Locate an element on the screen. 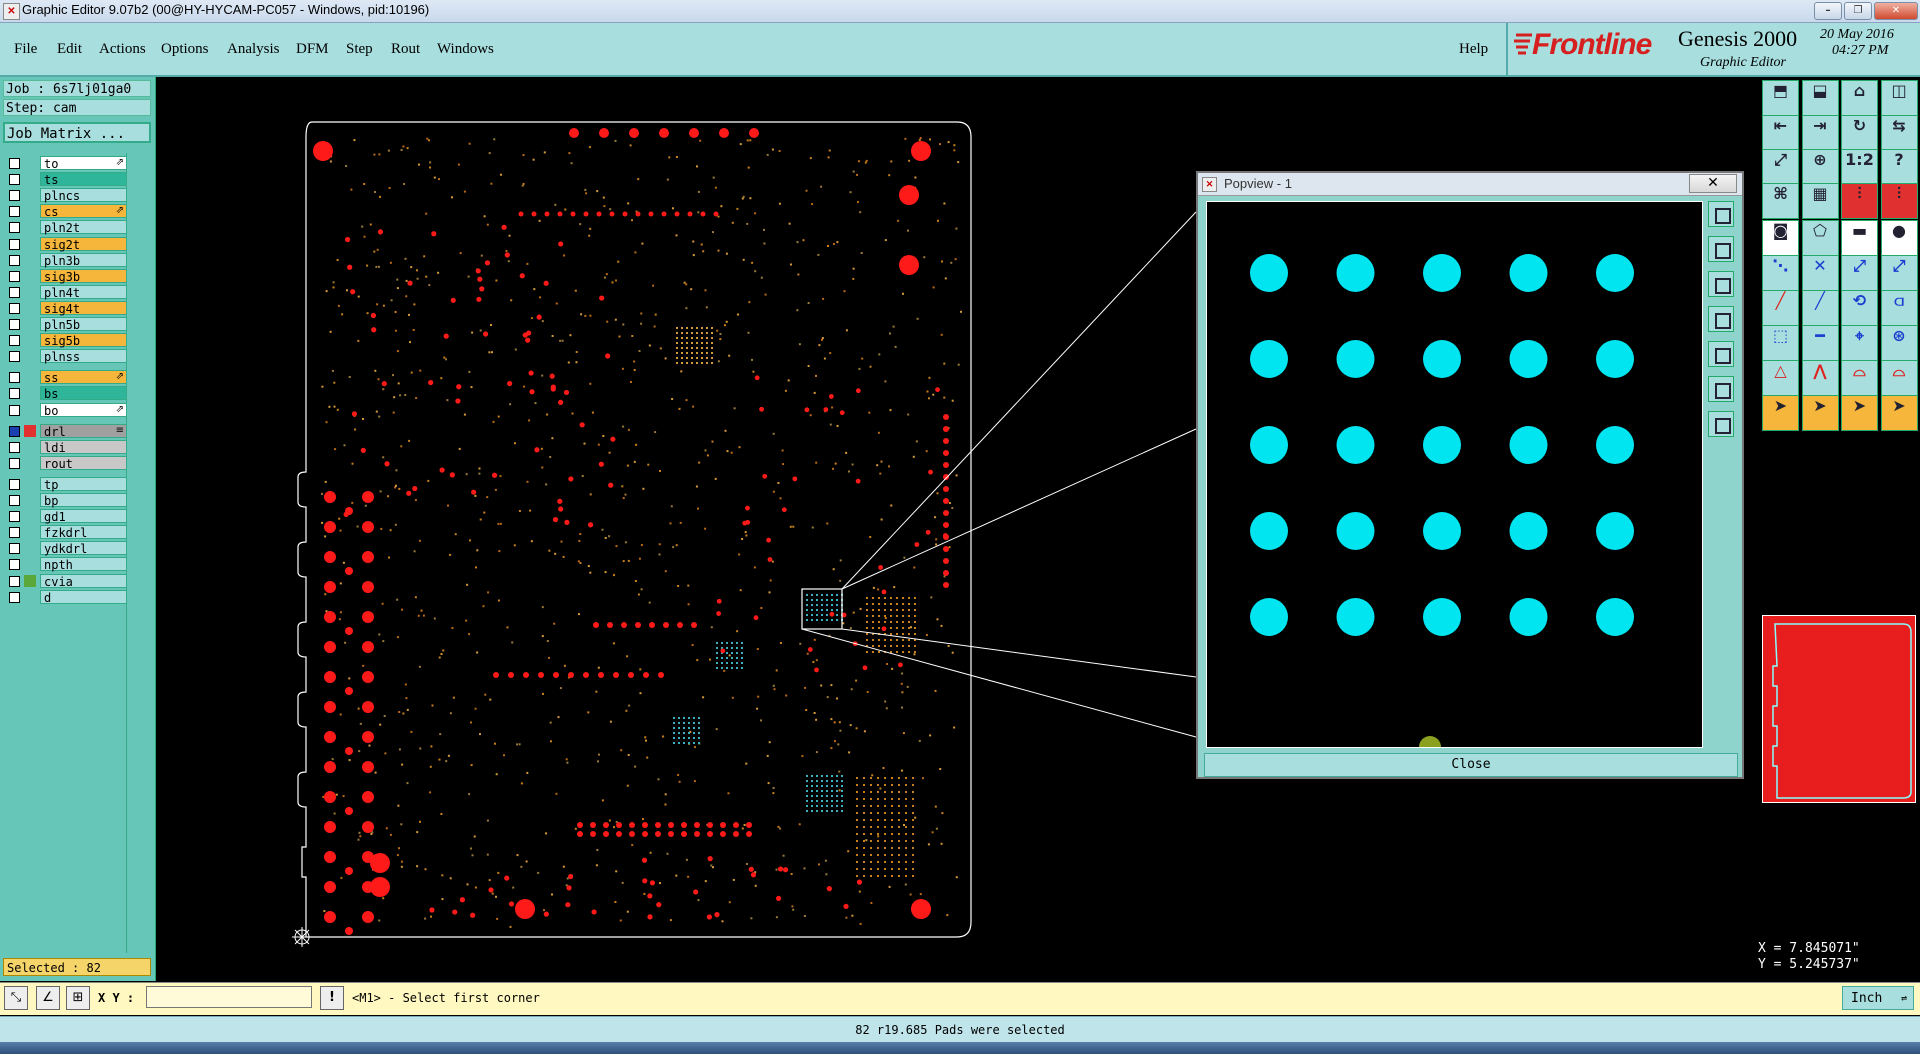 The width and height of the screenshot is (1920, 1054). pointer-icon: ➤ is located at coordinates (1780, 413).